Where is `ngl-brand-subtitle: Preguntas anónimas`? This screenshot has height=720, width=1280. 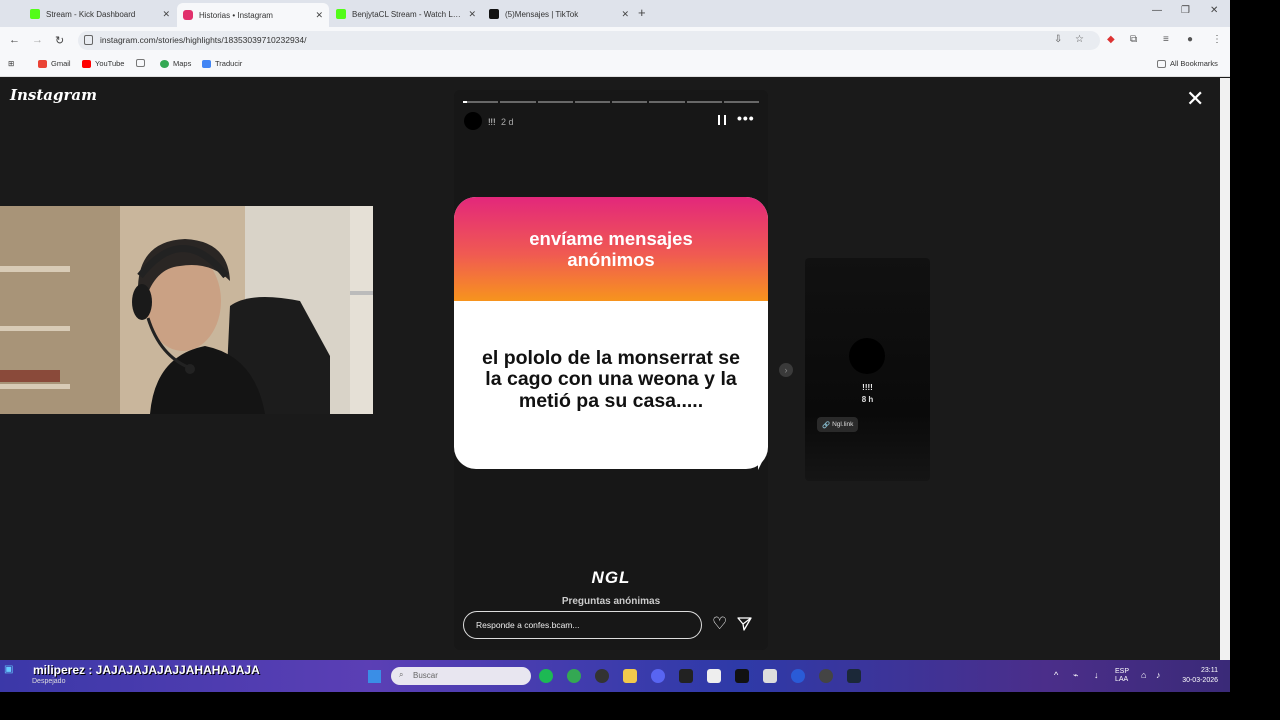 ngl-brand-subtitle: Preguntas anónimas is located at coordinates (611, 601).